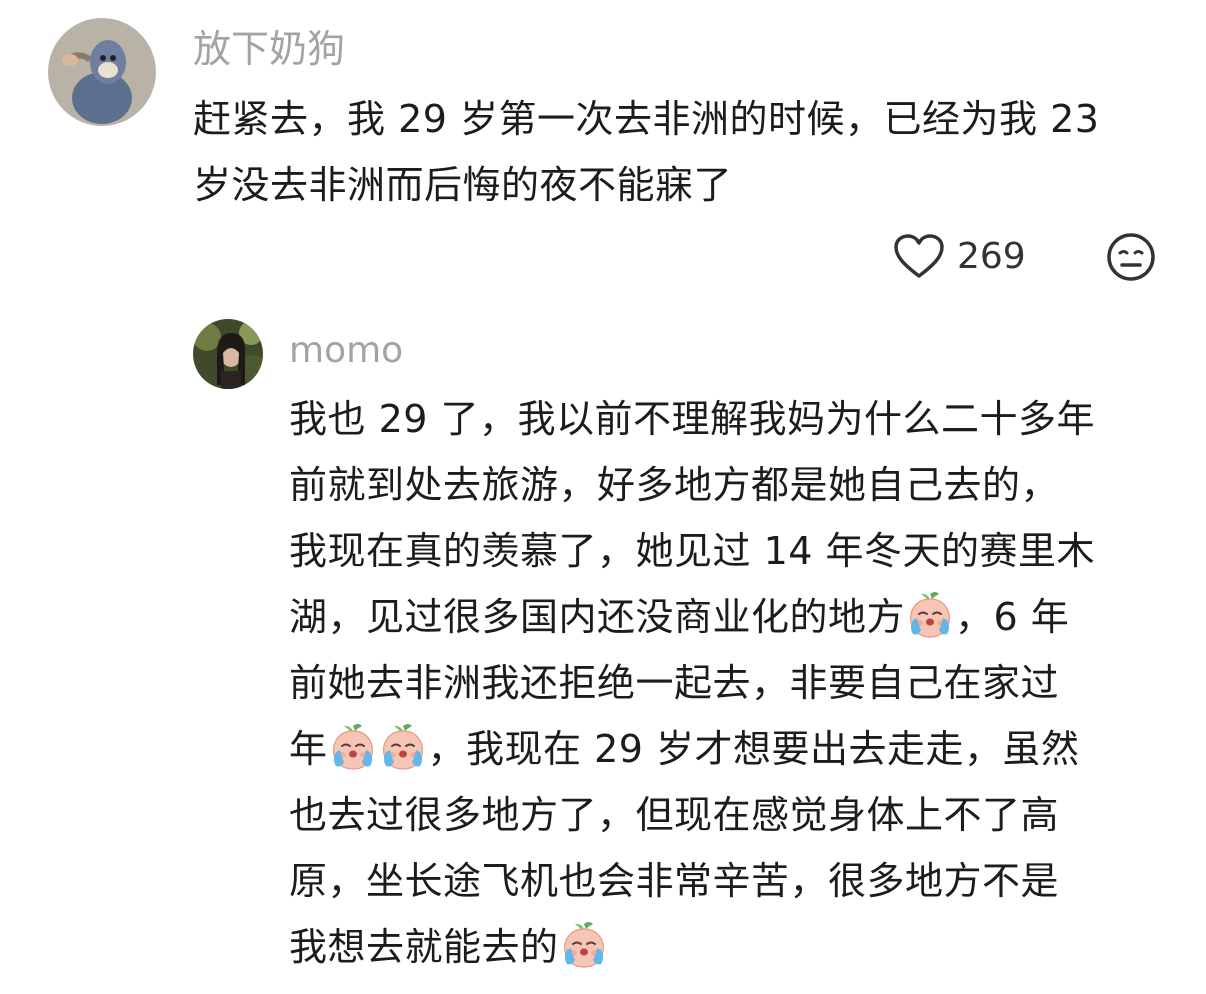  Describe the element at coordinates (729, 947) in the screenshot. I see `reply-text-line: 我想去就能去的` at that location.